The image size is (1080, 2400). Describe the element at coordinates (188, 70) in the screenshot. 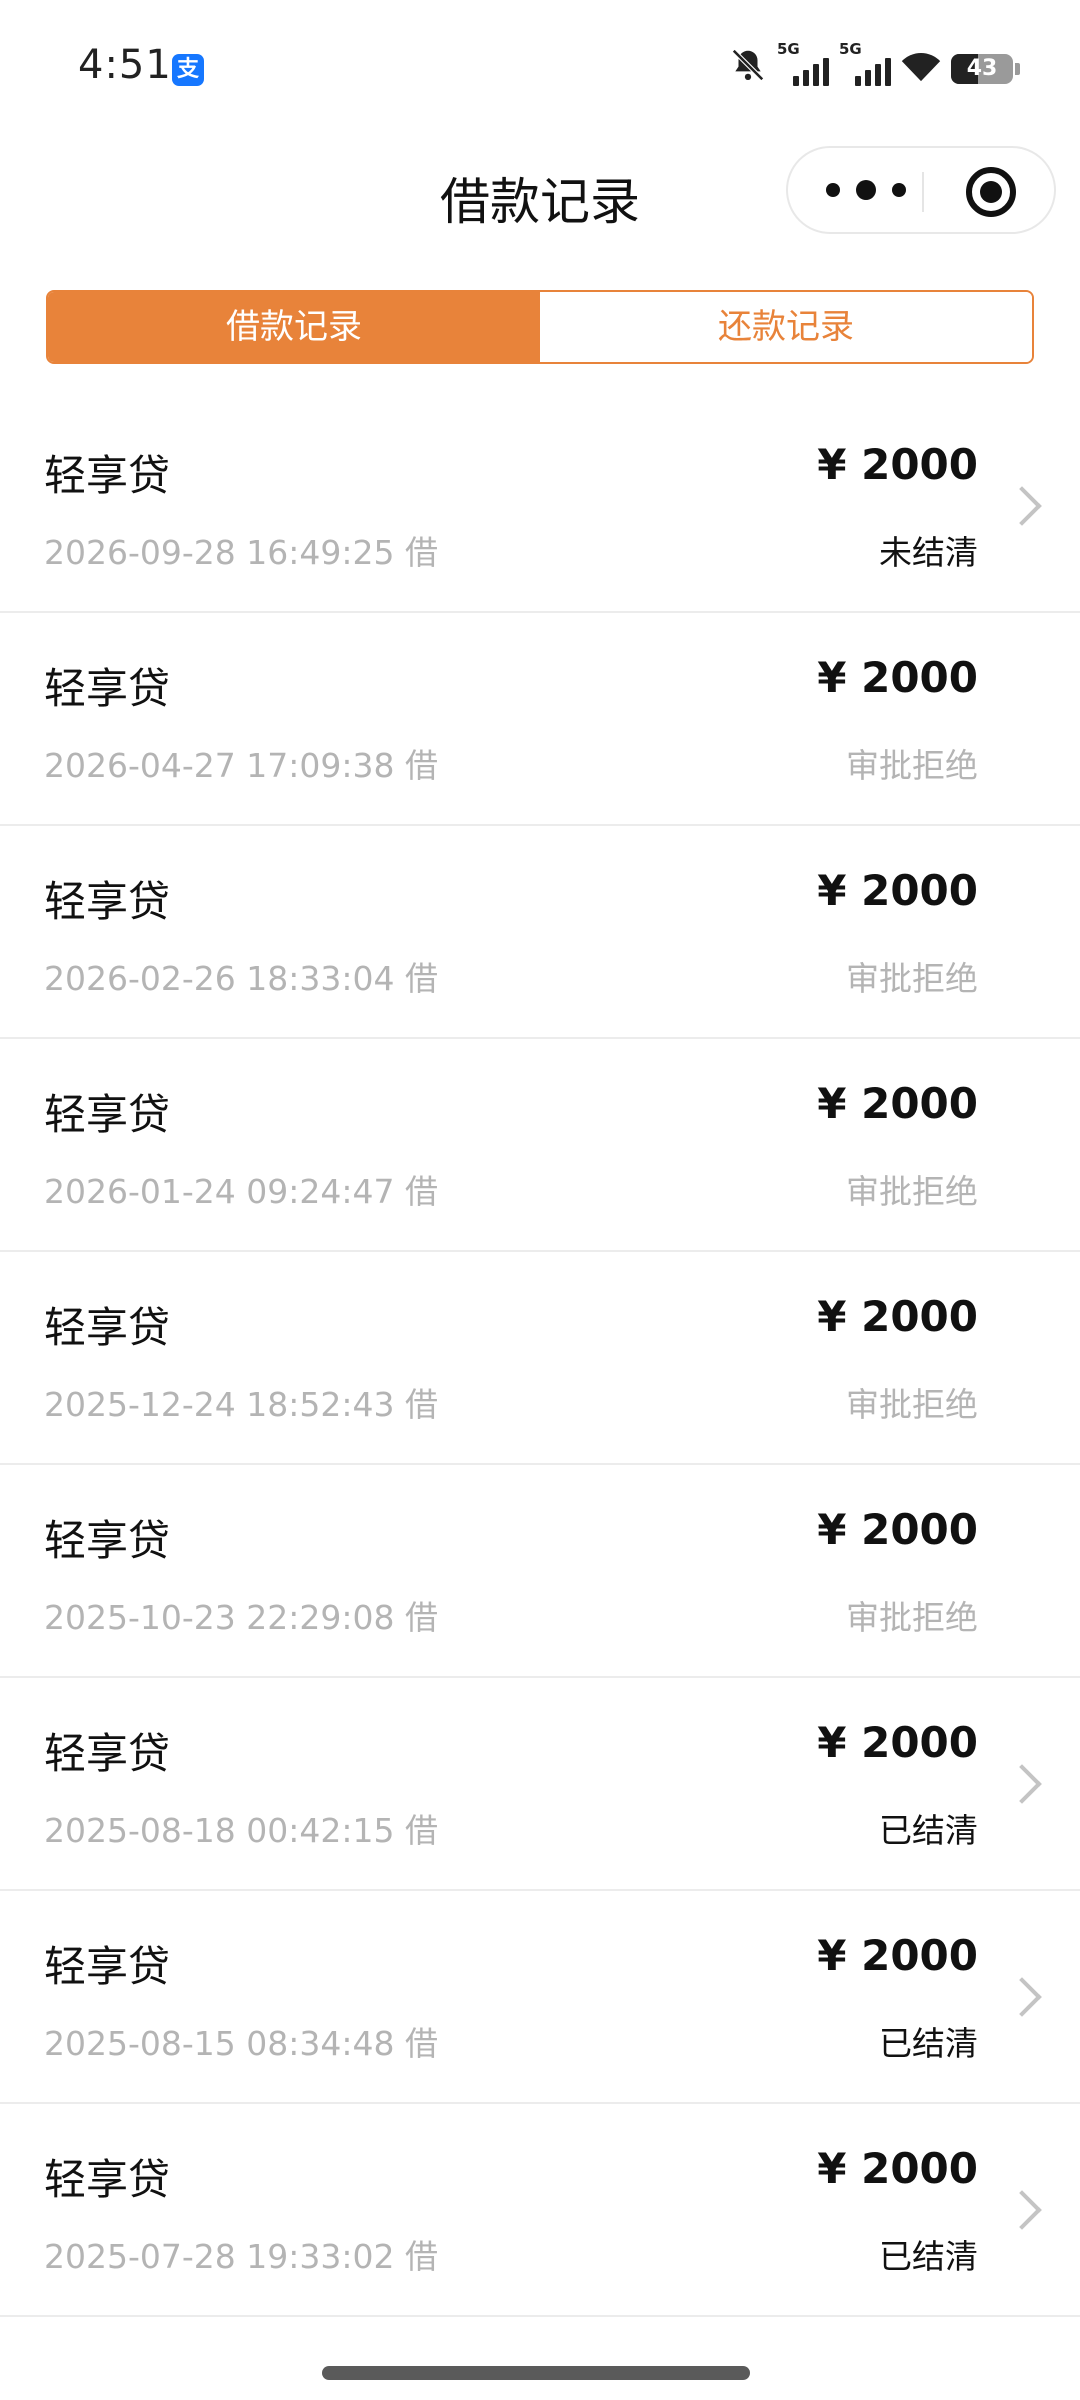

I see `alipay-app-icon: 支` at that location.